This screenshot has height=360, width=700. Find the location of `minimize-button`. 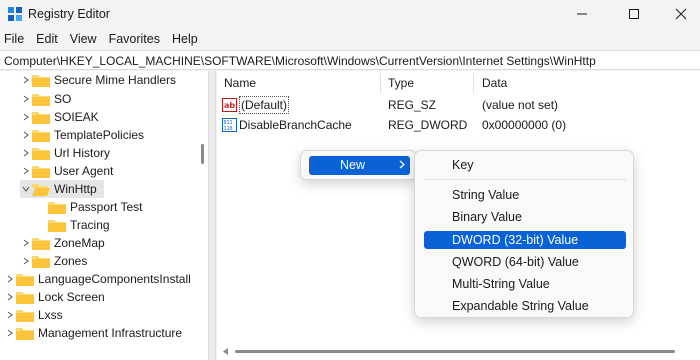

minimize-button is located at coordinates (582, 14).